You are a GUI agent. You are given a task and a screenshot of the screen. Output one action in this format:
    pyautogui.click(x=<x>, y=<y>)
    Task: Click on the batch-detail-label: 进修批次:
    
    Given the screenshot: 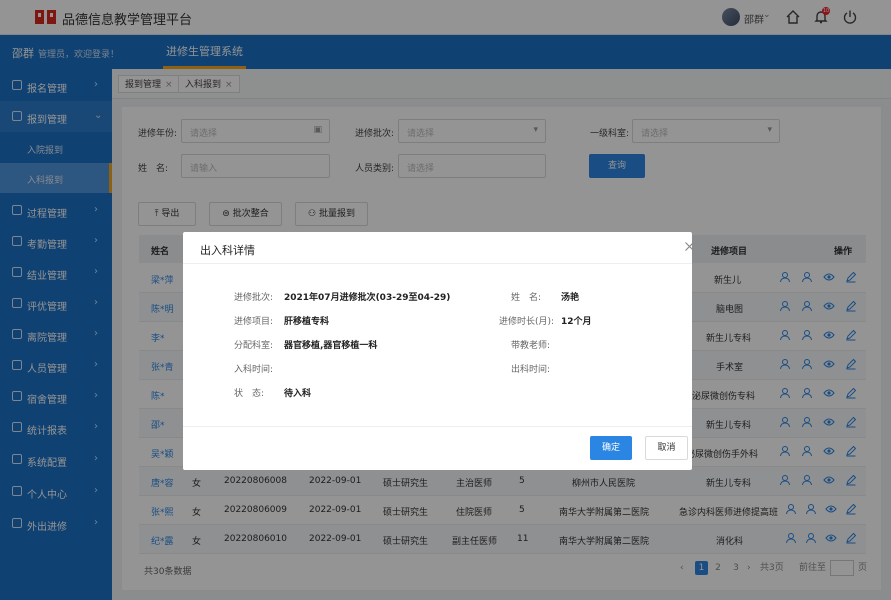 What is the action you would take?
    pyautogui.click(x=254, y=298)
    